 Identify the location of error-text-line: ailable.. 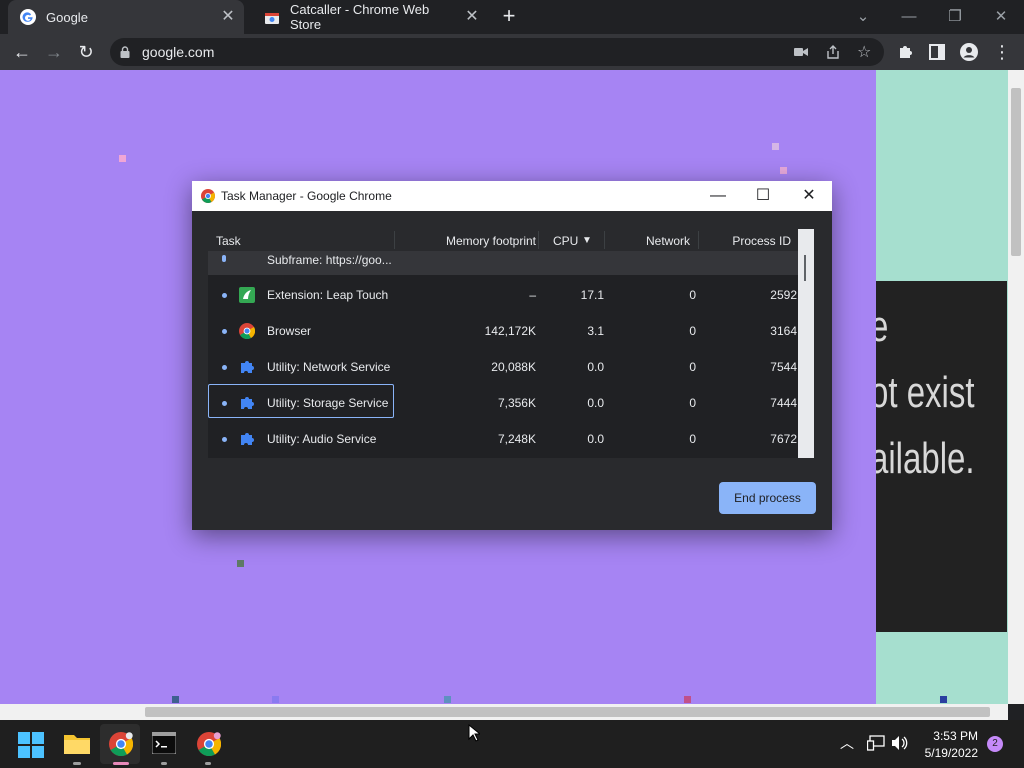
(925, 458).